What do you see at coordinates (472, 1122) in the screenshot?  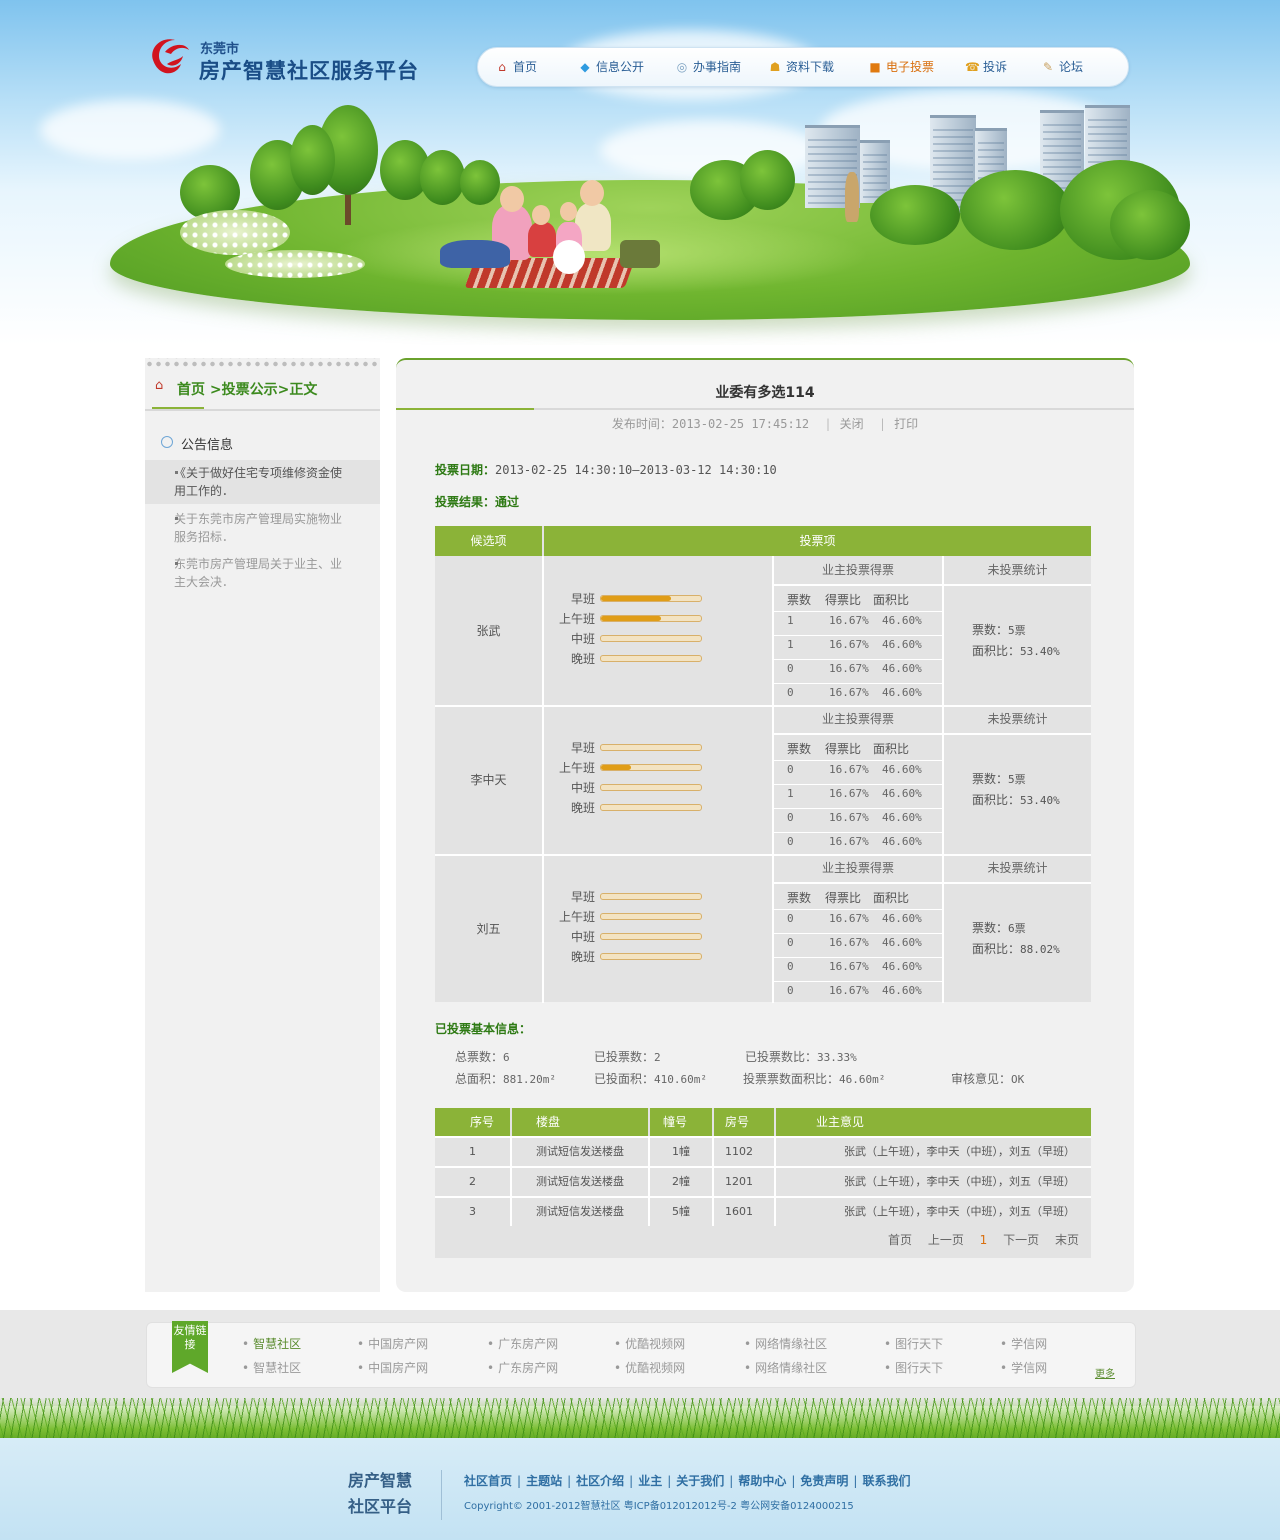 I see `col-index: 序号` at bounding box center [472, 1122].